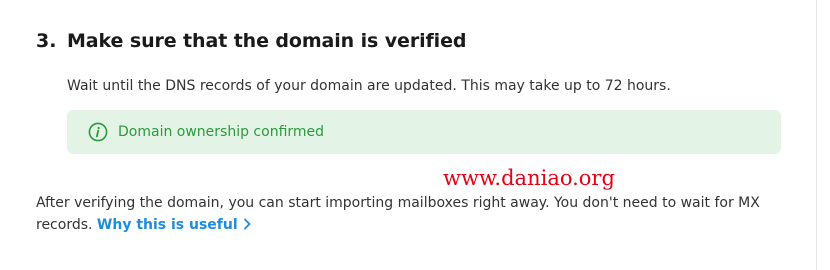 The image size is (830, 270). I want to click on why-useful-link: Why this is useful, so click(174, 225).